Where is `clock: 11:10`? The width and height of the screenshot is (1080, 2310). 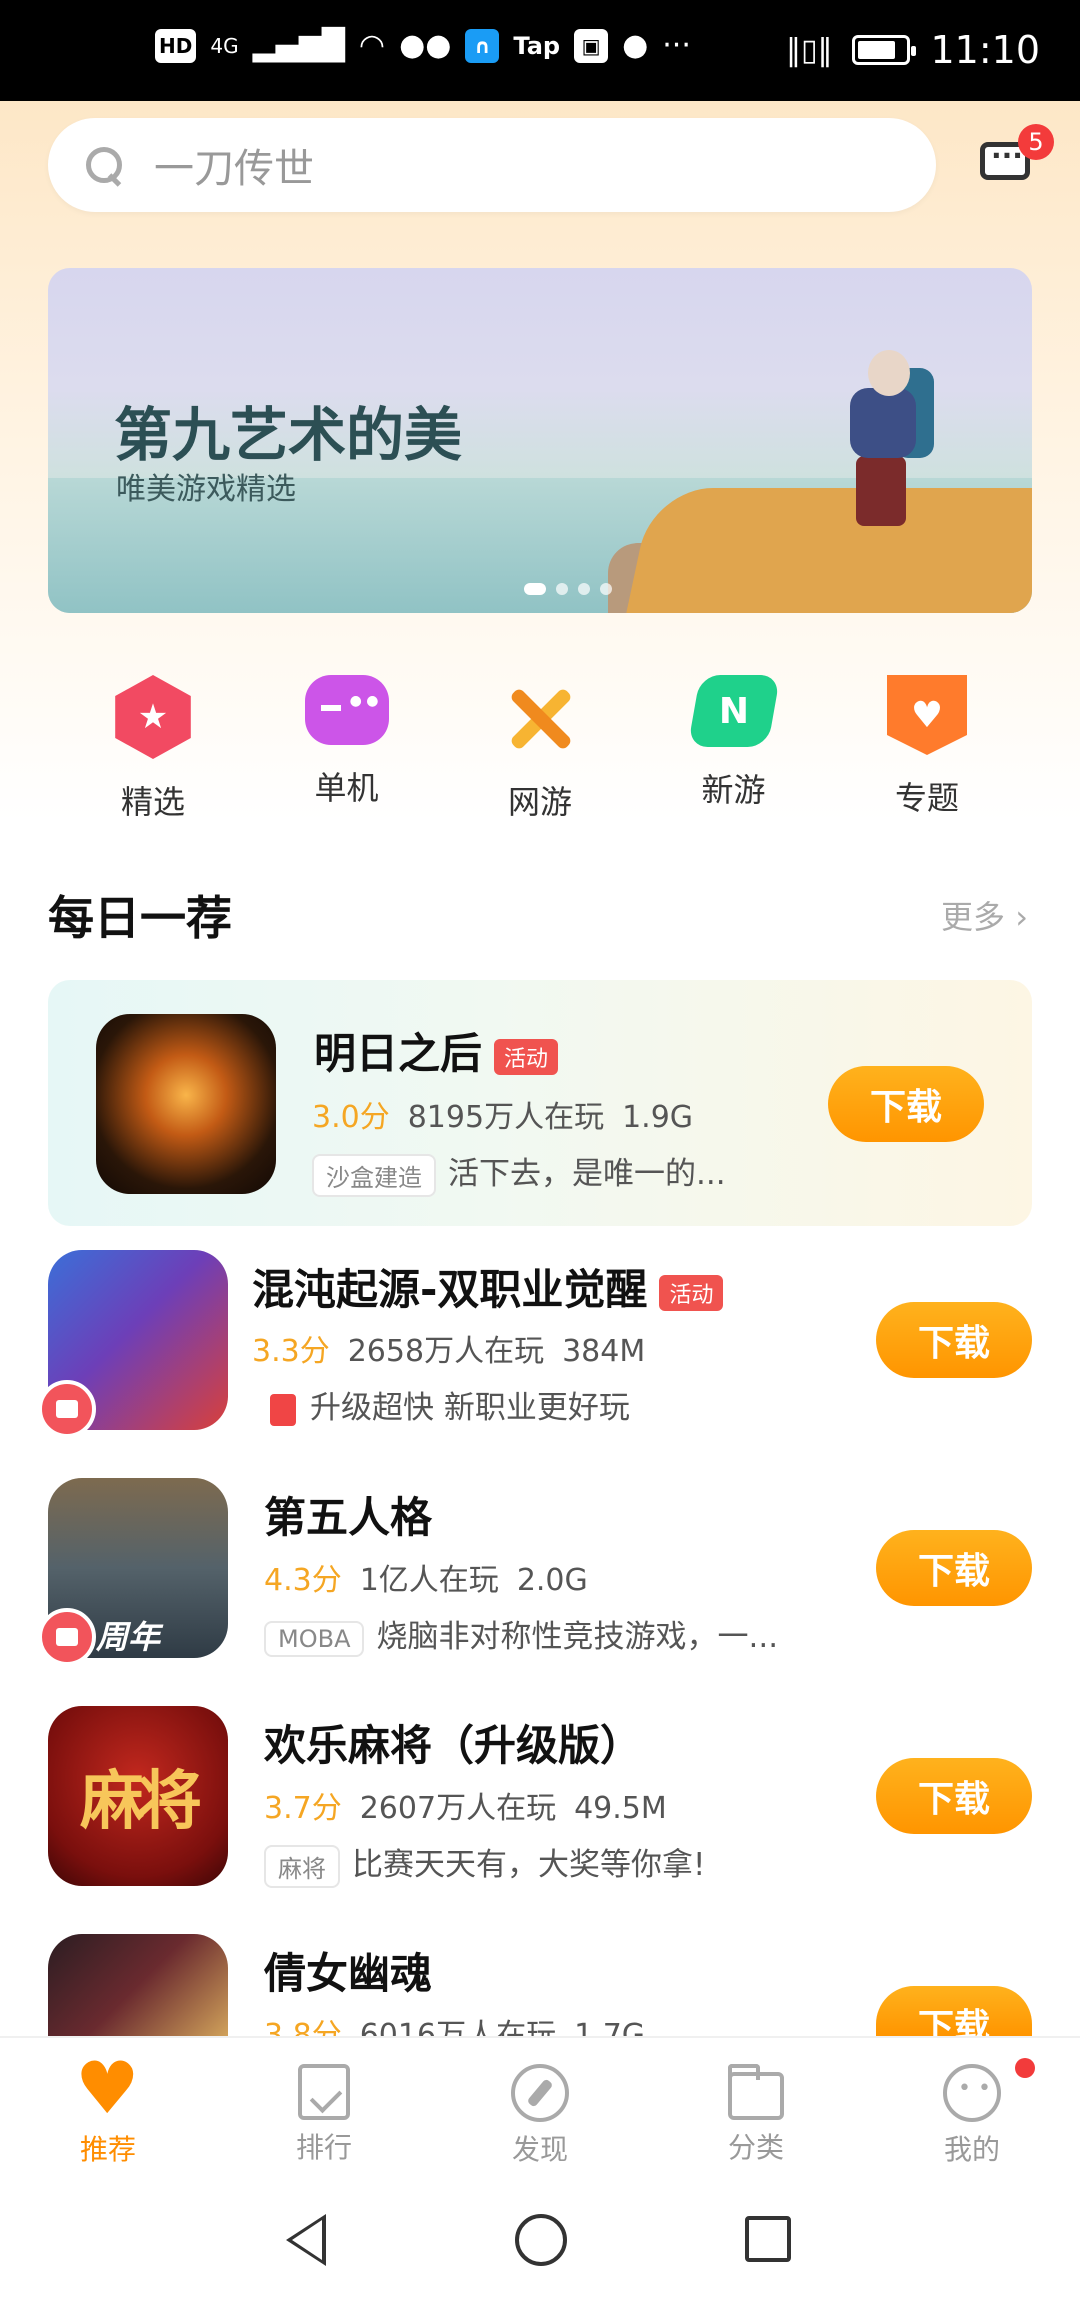
clock: 11:10 is located at coordinates (985, 50).